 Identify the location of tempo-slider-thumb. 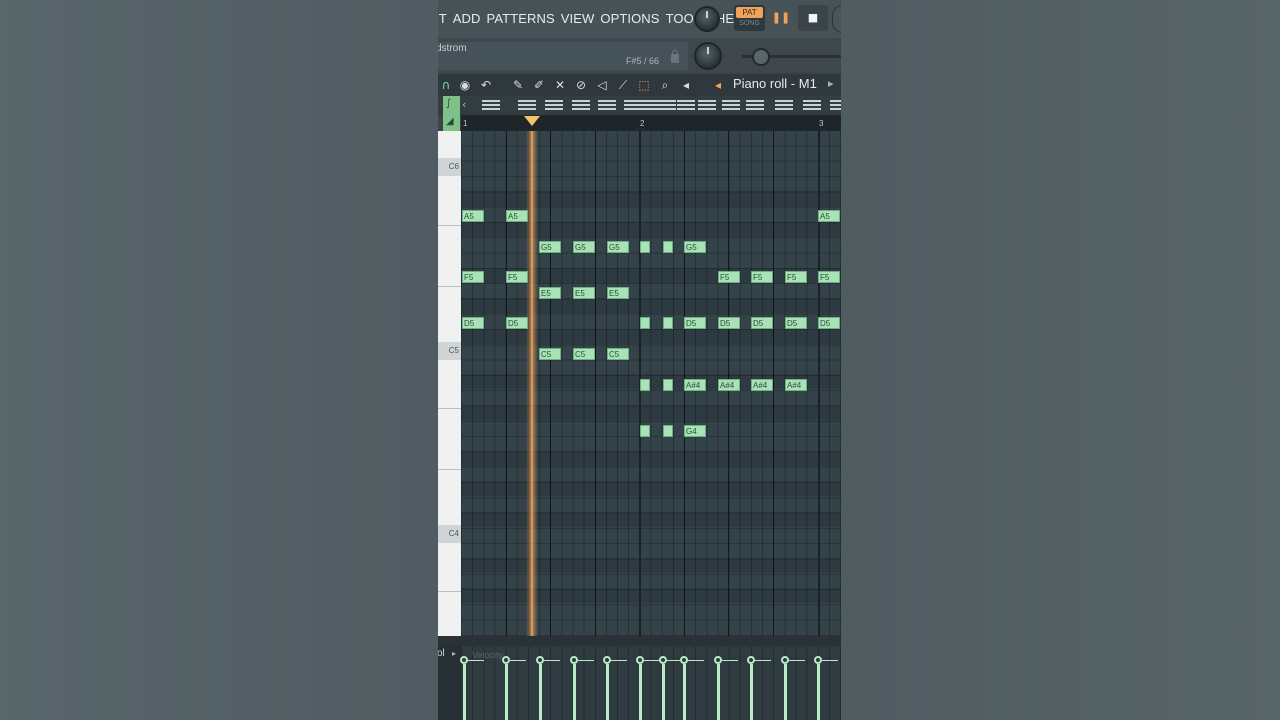
(761, 57).